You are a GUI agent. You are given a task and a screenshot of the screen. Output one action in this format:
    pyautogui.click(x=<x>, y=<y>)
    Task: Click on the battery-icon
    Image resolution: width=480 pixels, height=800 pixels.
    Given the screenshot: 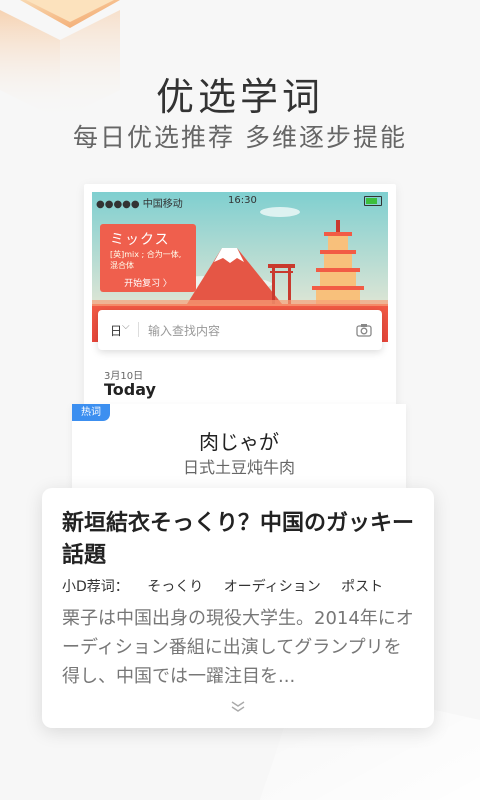 What is the action you would take?
    pyautogui.click(x=373, y=201)
    